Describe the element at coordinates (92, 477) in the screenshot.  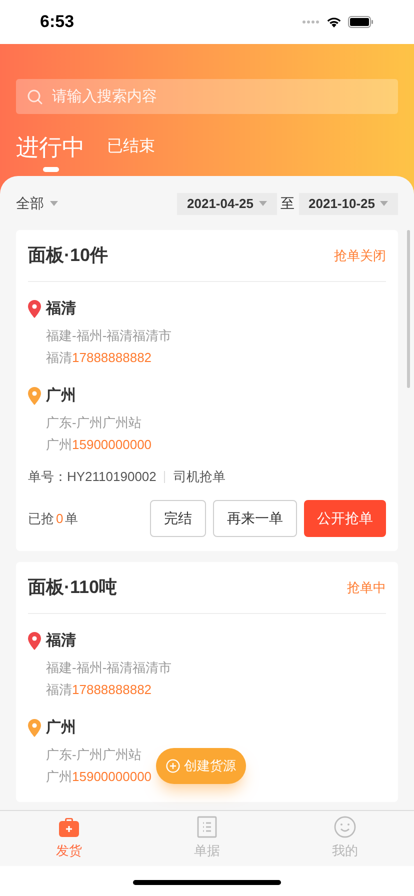
I see `order-number: 单号：HY2110190002` at that location.